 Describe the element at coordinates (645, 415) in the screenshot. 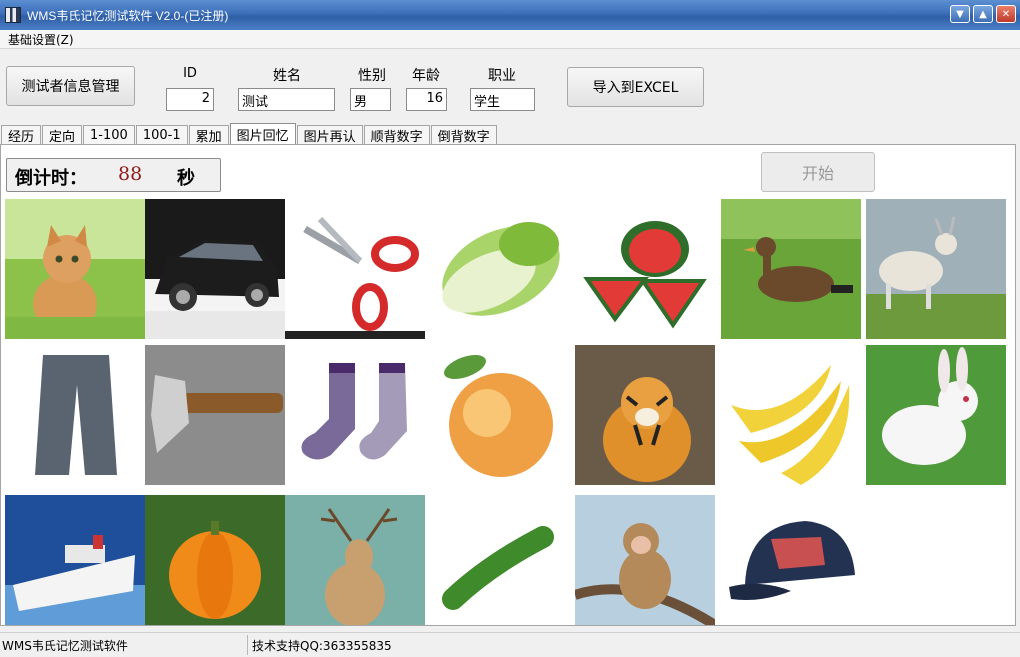

I see `tiger-image` at that location.